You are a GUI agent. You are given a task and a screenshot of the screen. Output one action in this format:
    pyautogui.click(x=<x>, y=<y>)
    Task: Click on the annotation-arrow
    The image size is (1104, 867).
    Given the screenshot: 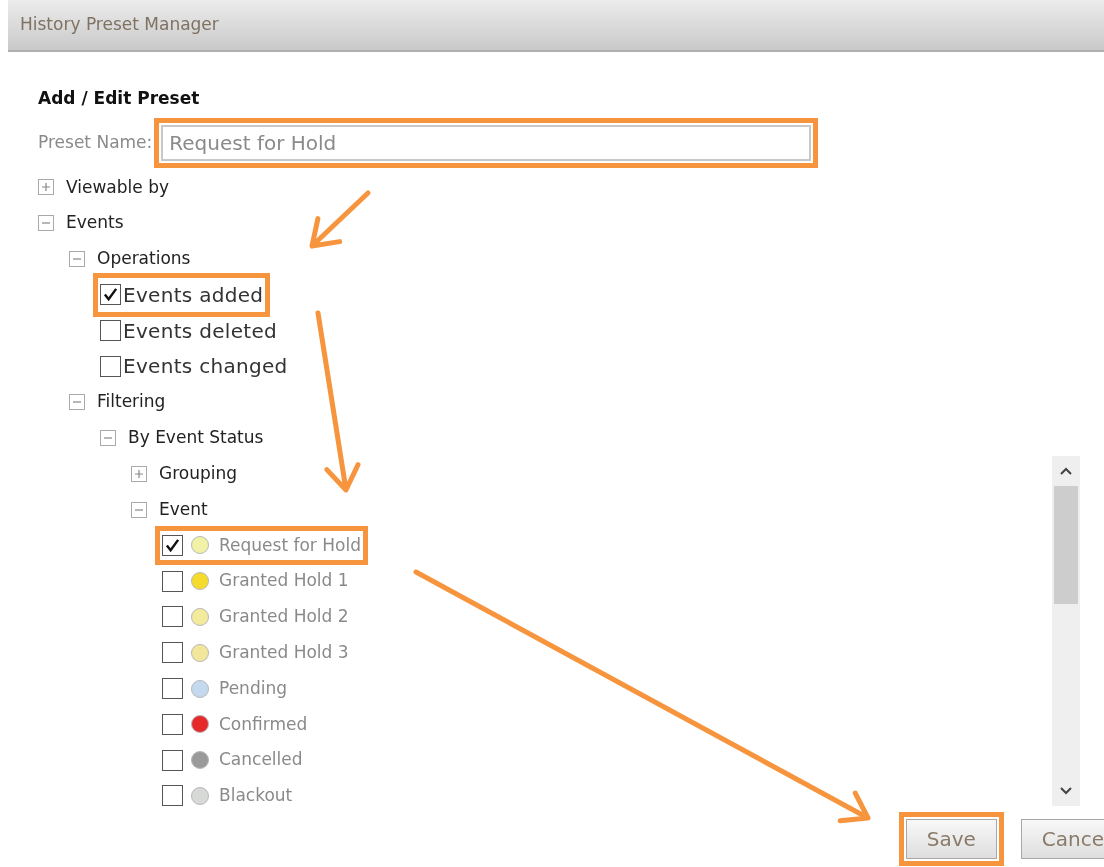 What is the action you would take?
    pyautogui.click(x=340, y=219)
    